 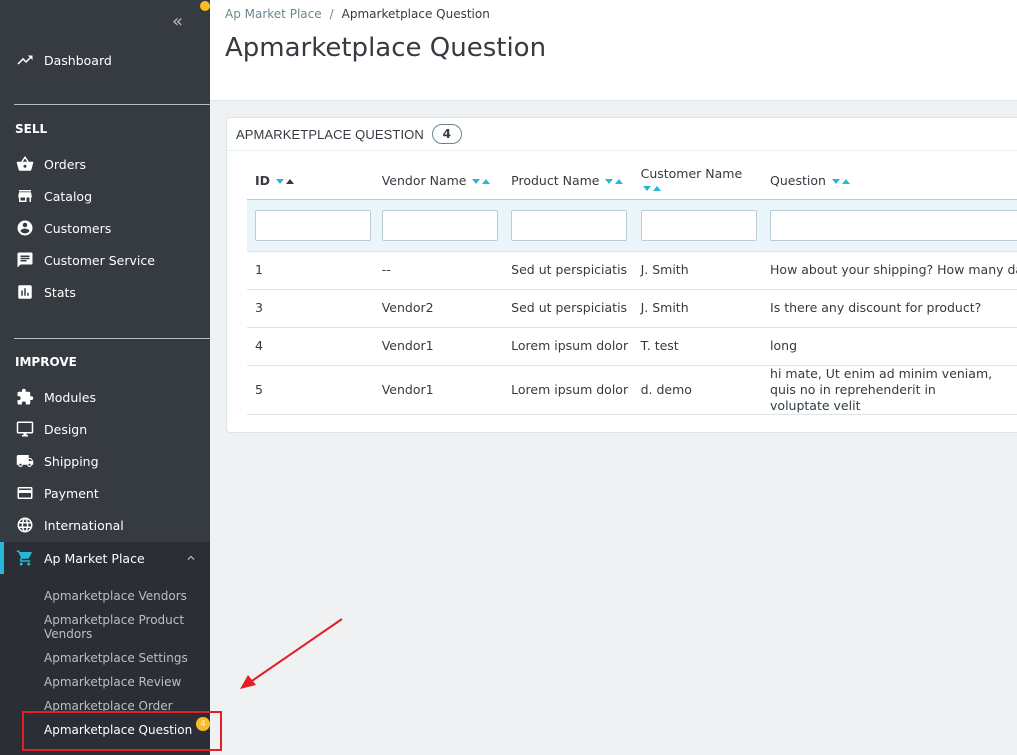 I want to click on cell-vendor: Vendor2, so click(x=438, y=308).